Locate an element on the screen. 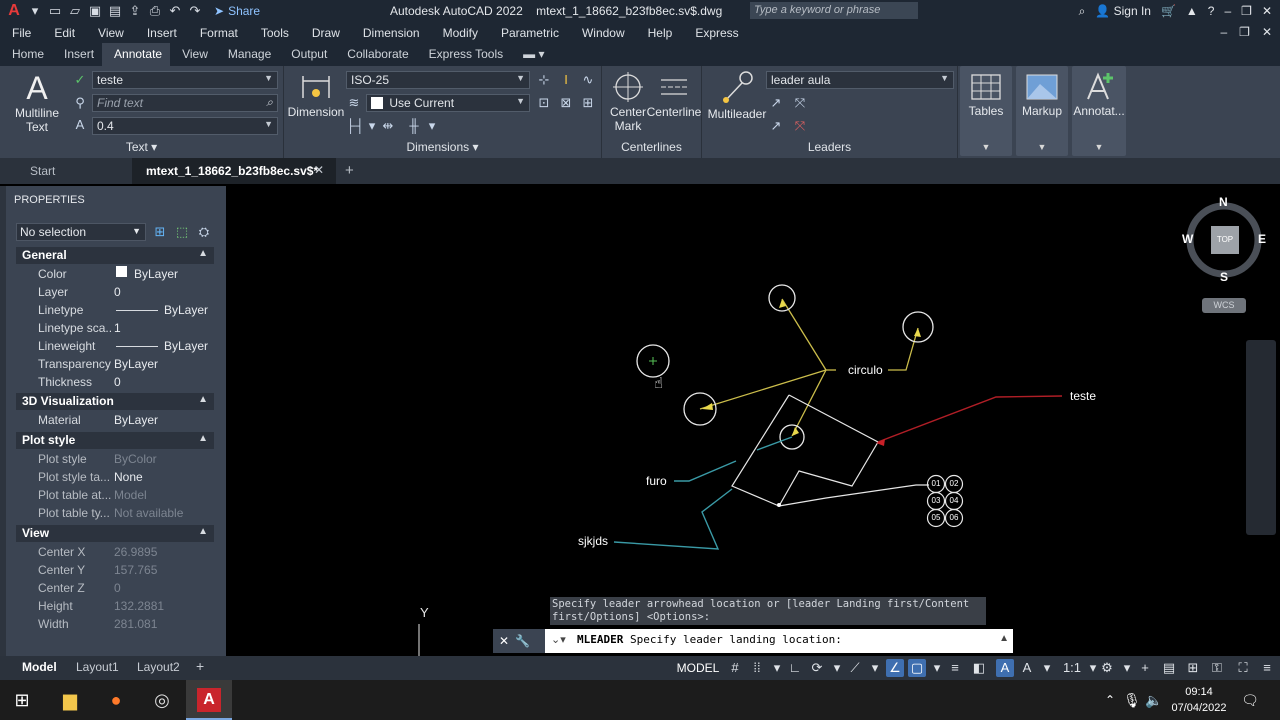 Image resolution: width=1280 pixels, height=720 pixels. centerline-button: Centerline is located at coordinates (674, 95).